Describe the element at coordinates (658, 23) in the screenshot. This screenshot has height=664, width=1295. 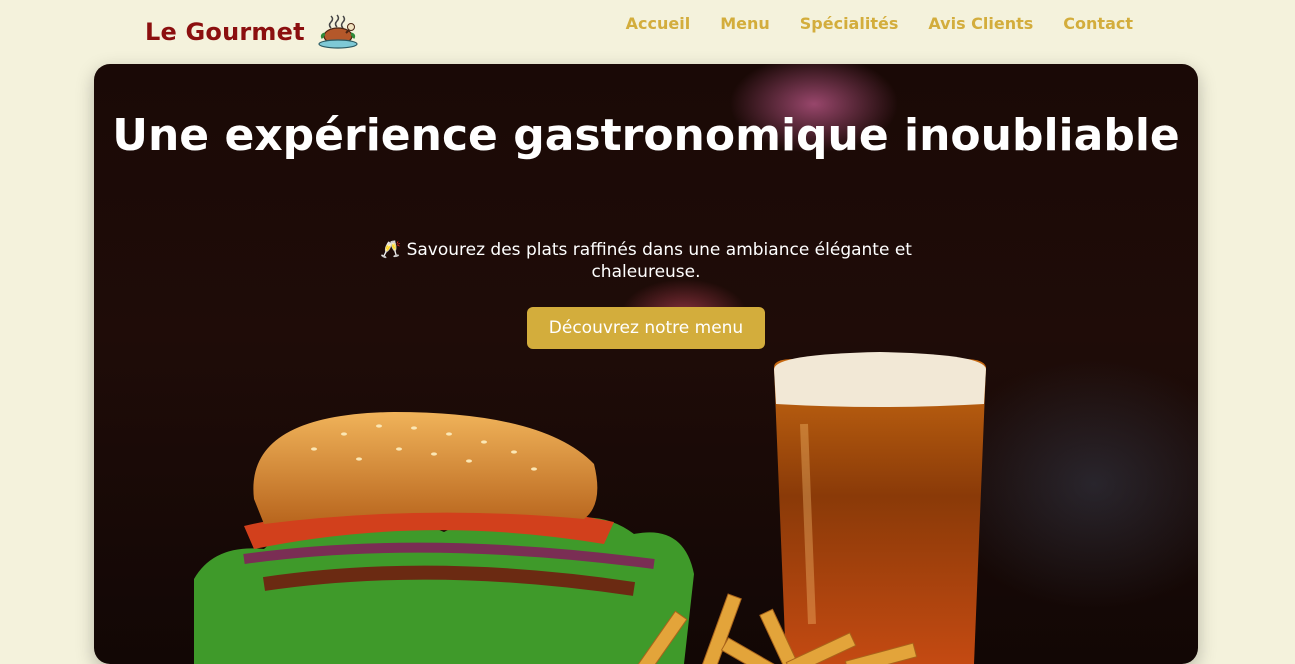
I see `nav-link-accueil: Accueil` at that location.